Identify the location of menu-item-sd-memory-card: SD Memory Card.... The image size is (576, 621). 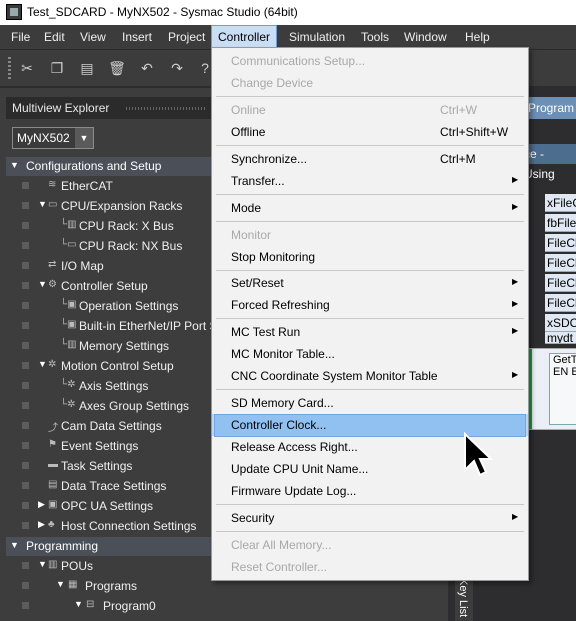
(370, 403).